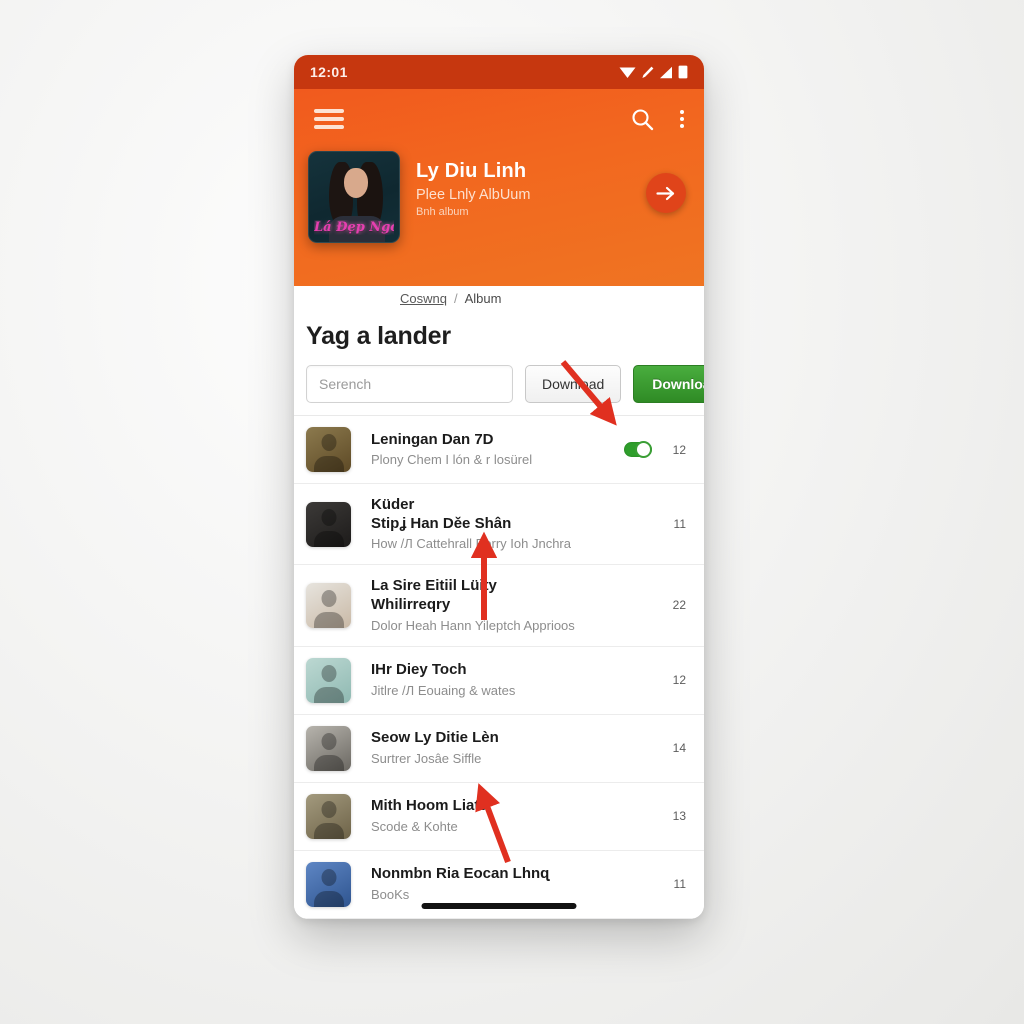  I want to click on more-vertical-icon, so click(682, 119).